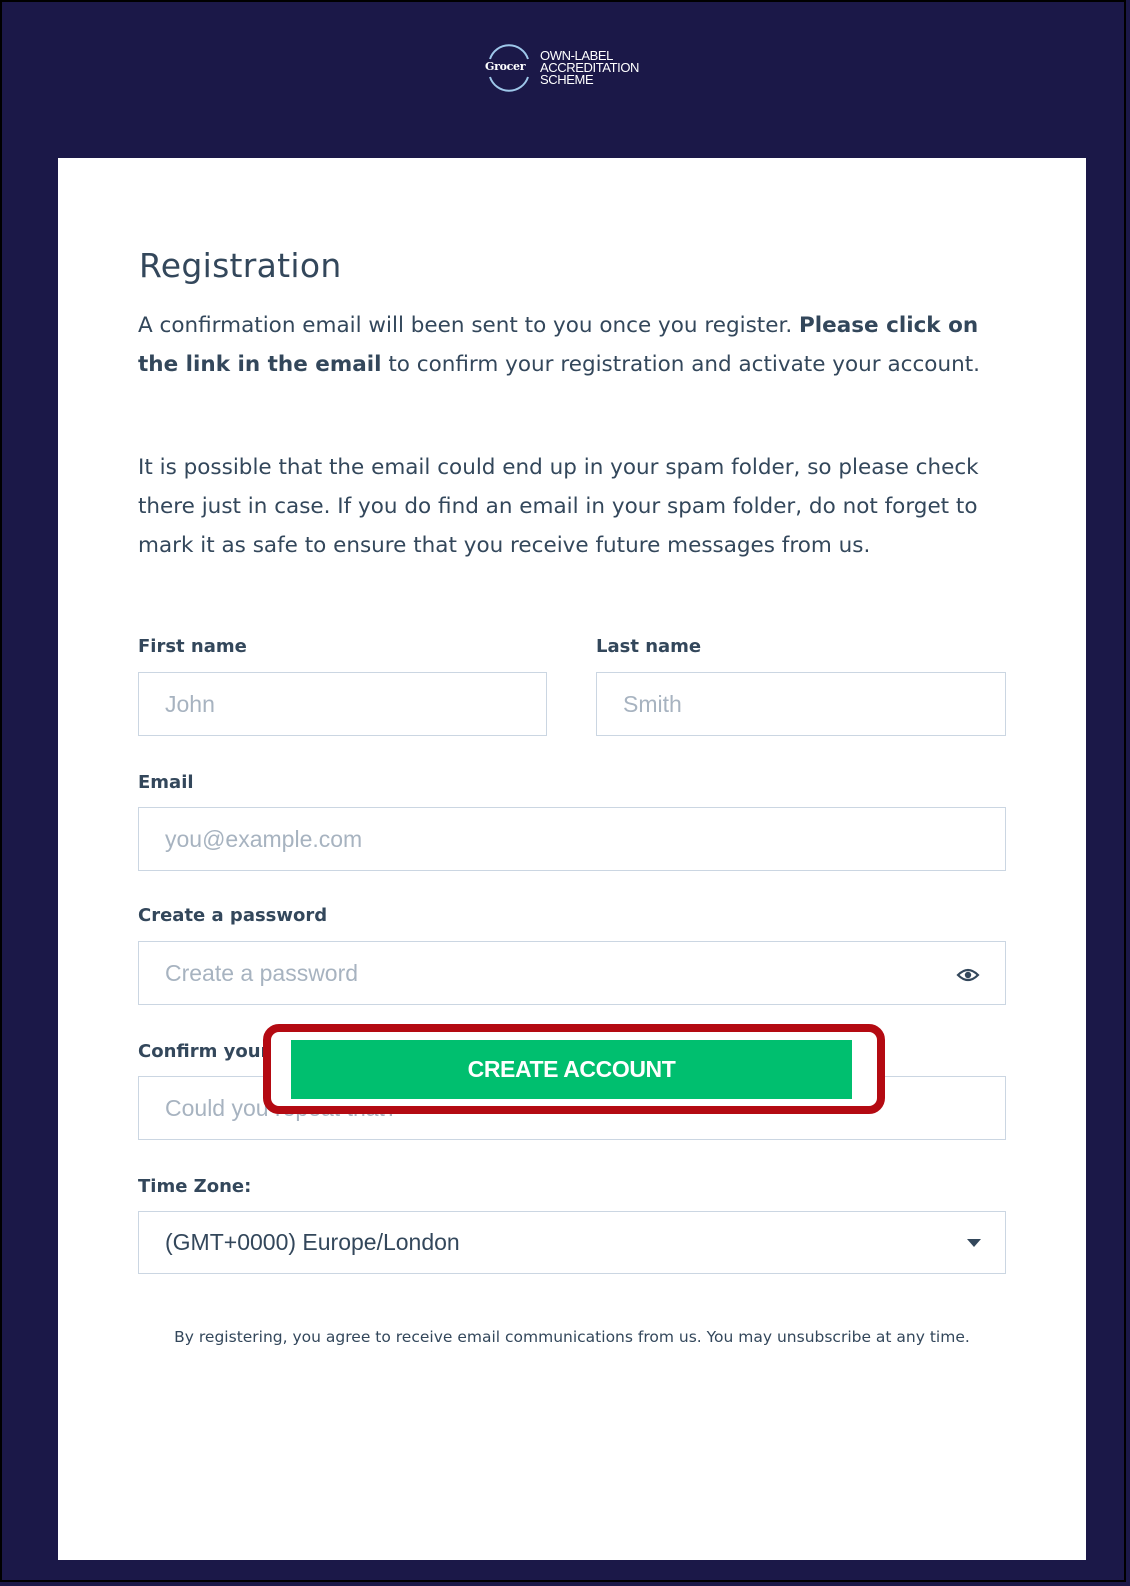  I want to click on first-name-input, so click(342, 704).